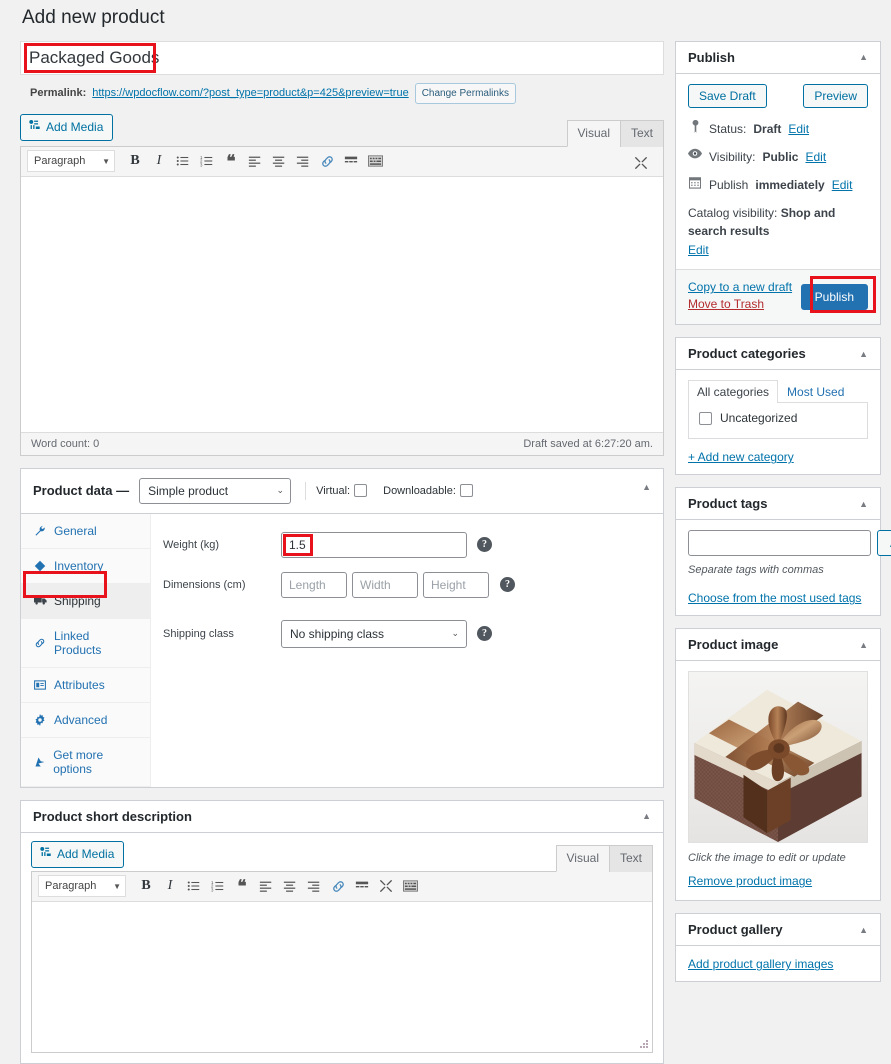 The width and height of the screenshot is (891, 1064). I want to click on change-permalinks-button: Change Permalinks, so click(465, 93).